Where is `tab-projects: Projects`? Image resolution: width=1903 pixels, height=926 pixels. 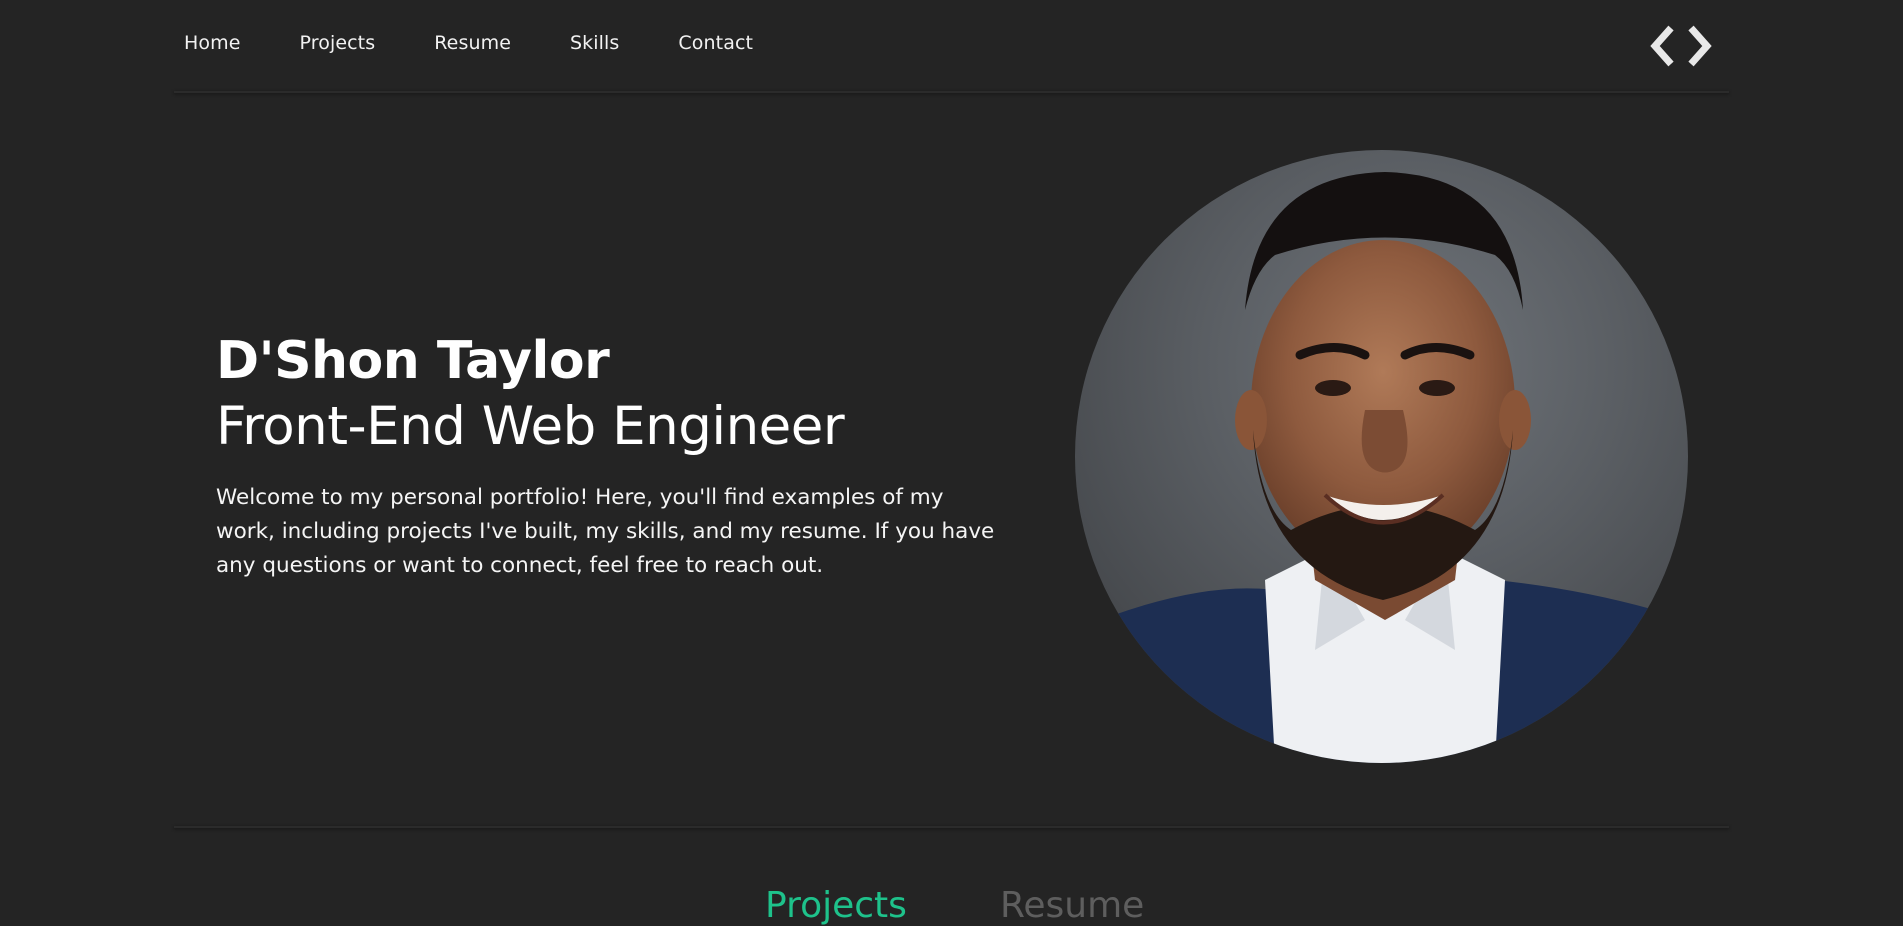
tab-projects: Projects is located at coordinates (836, 906).